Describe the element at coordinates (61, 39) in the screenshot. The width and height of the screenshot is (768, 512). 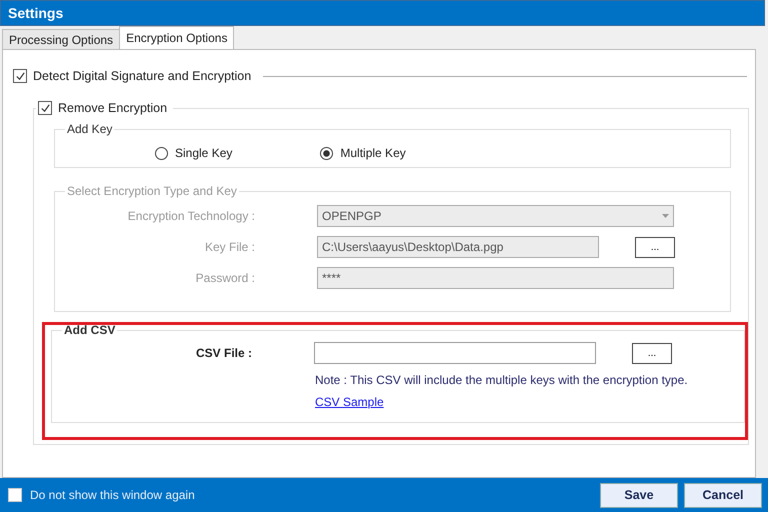
I see `tab: Processing Options` at that location.